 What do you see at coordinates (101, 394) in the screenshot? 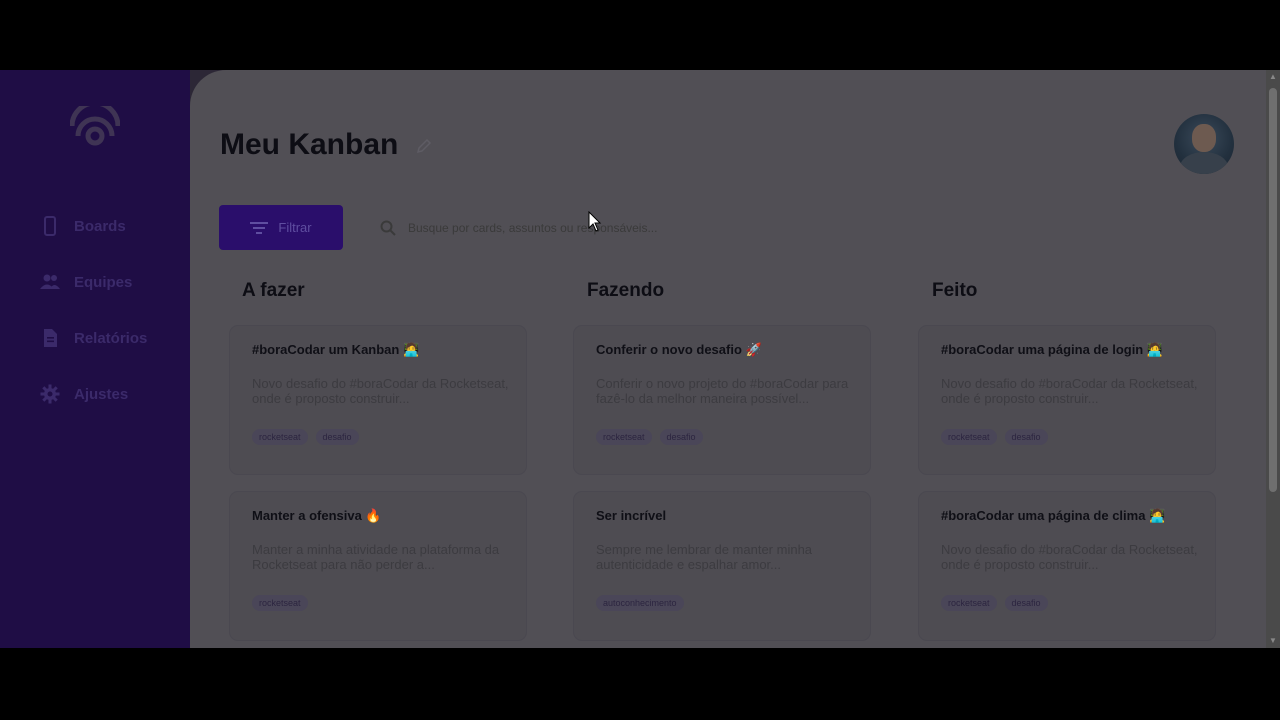
I see `sidebar-item-label: Ajustes` at bounding box center [101, 394].